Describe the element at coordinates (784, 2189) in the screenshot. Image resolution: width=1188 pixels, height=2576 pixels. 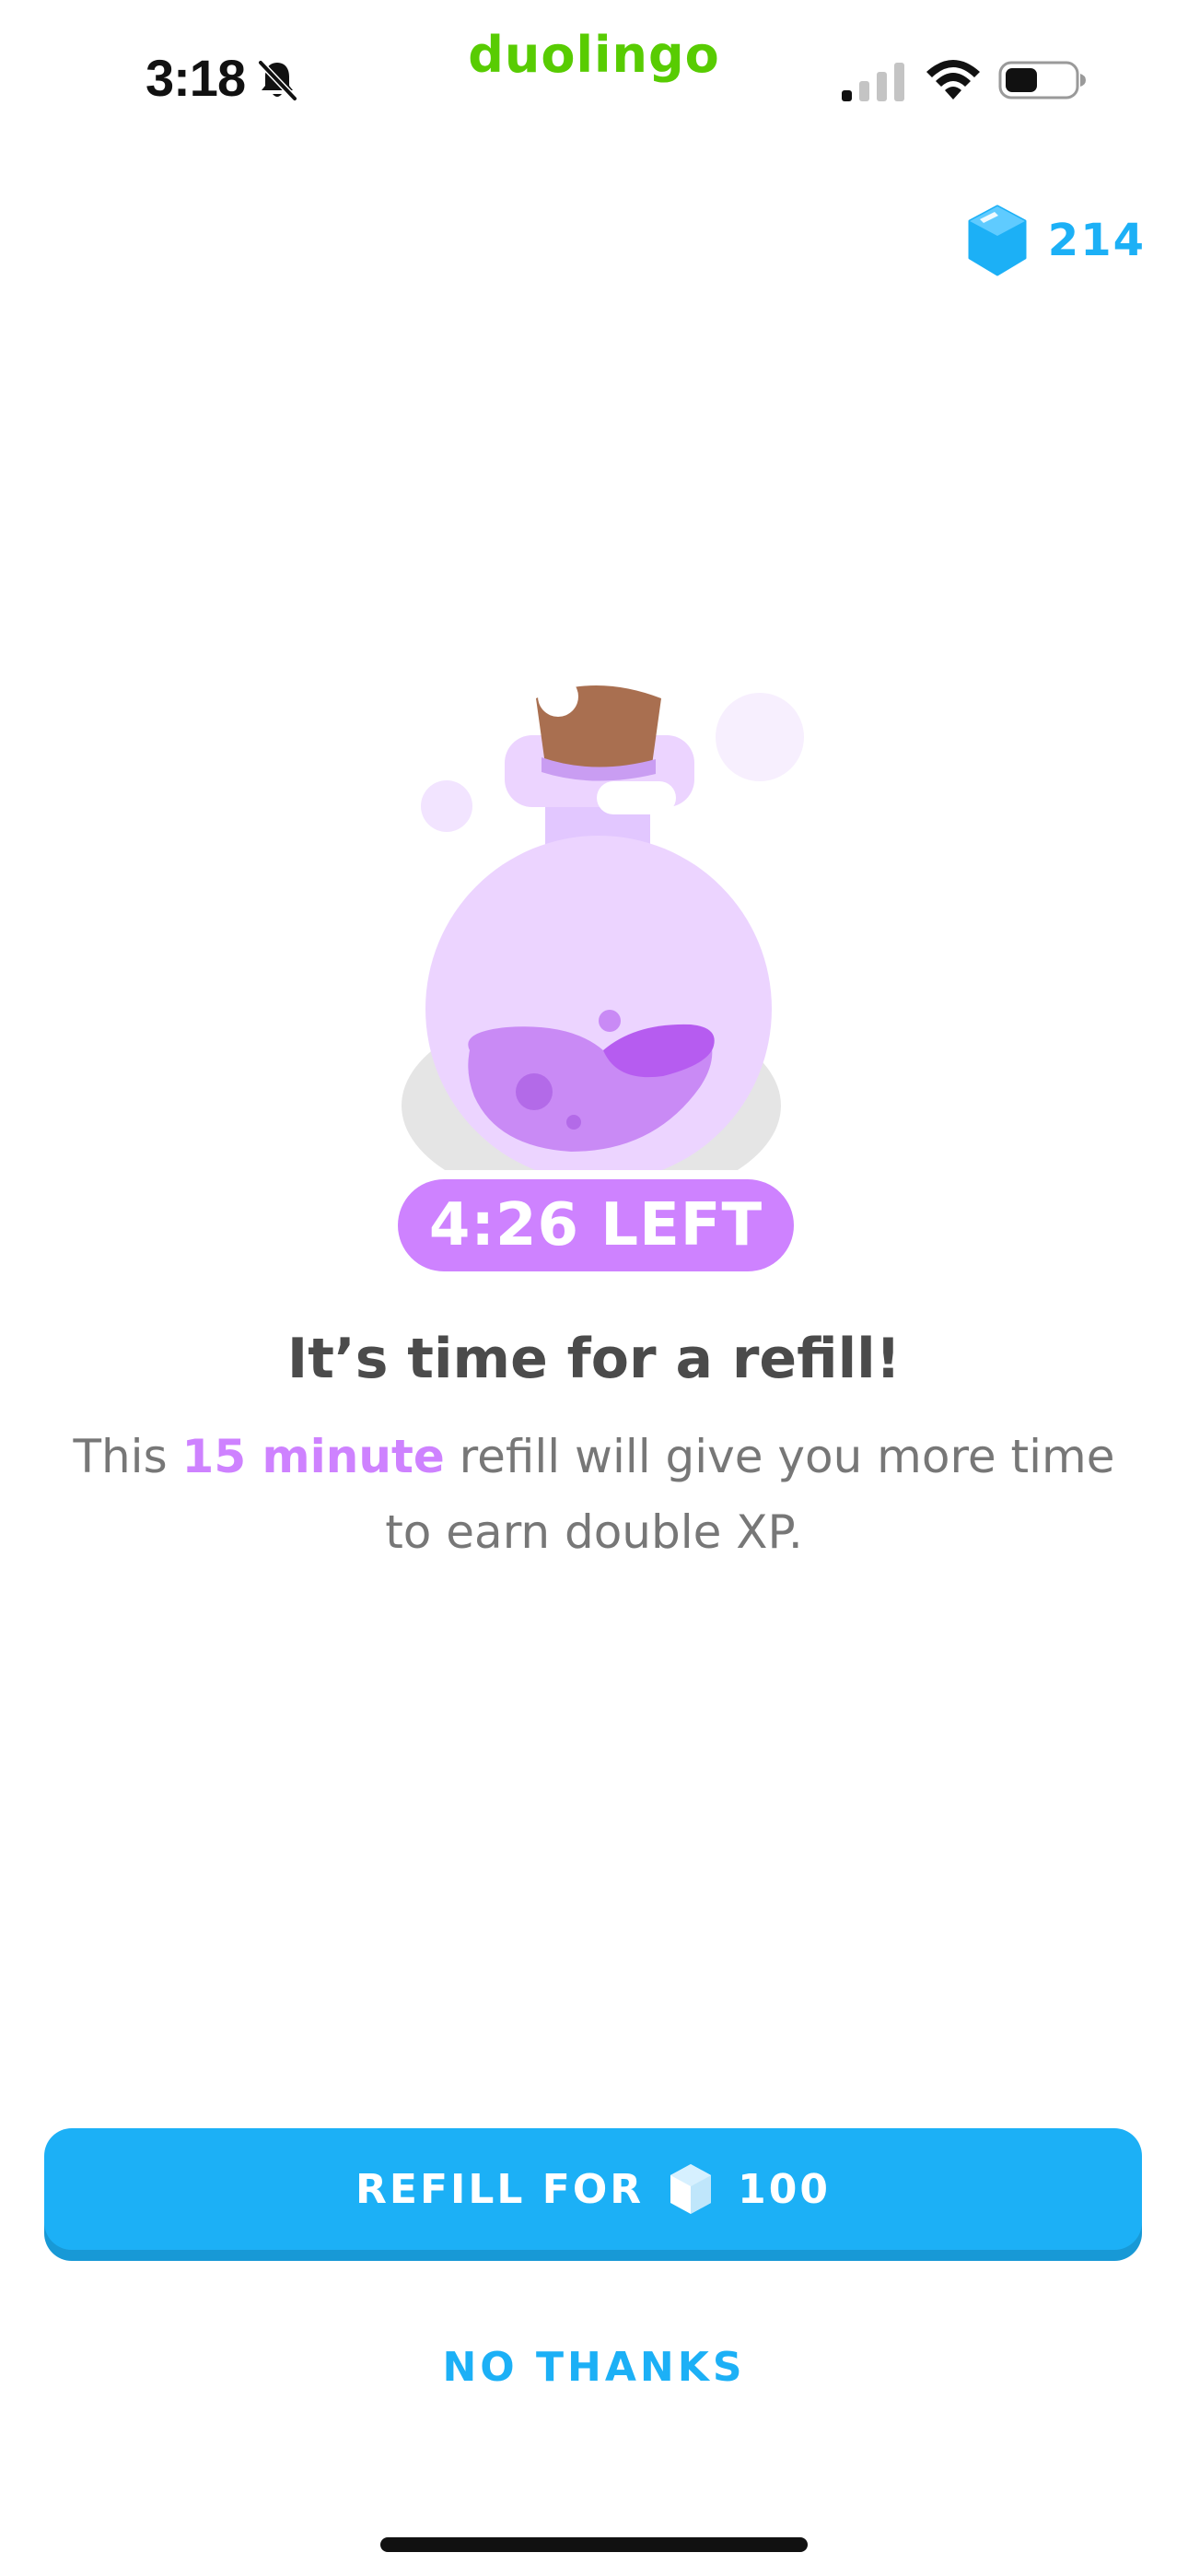
I see `refill-cost: 100` at that location.